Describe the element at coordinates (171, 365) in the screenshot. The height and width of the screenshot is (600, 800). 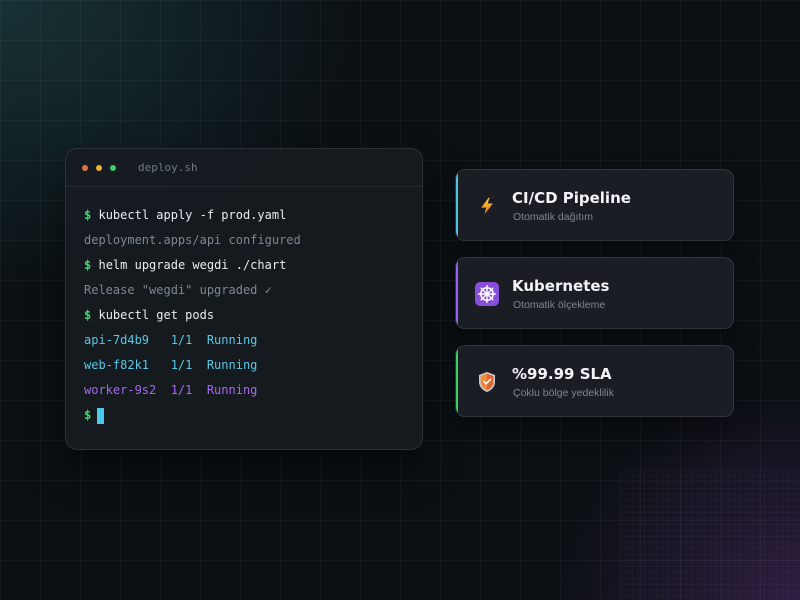
I see `pod-status-line: web-f82k1 1/1 Running` at that location.